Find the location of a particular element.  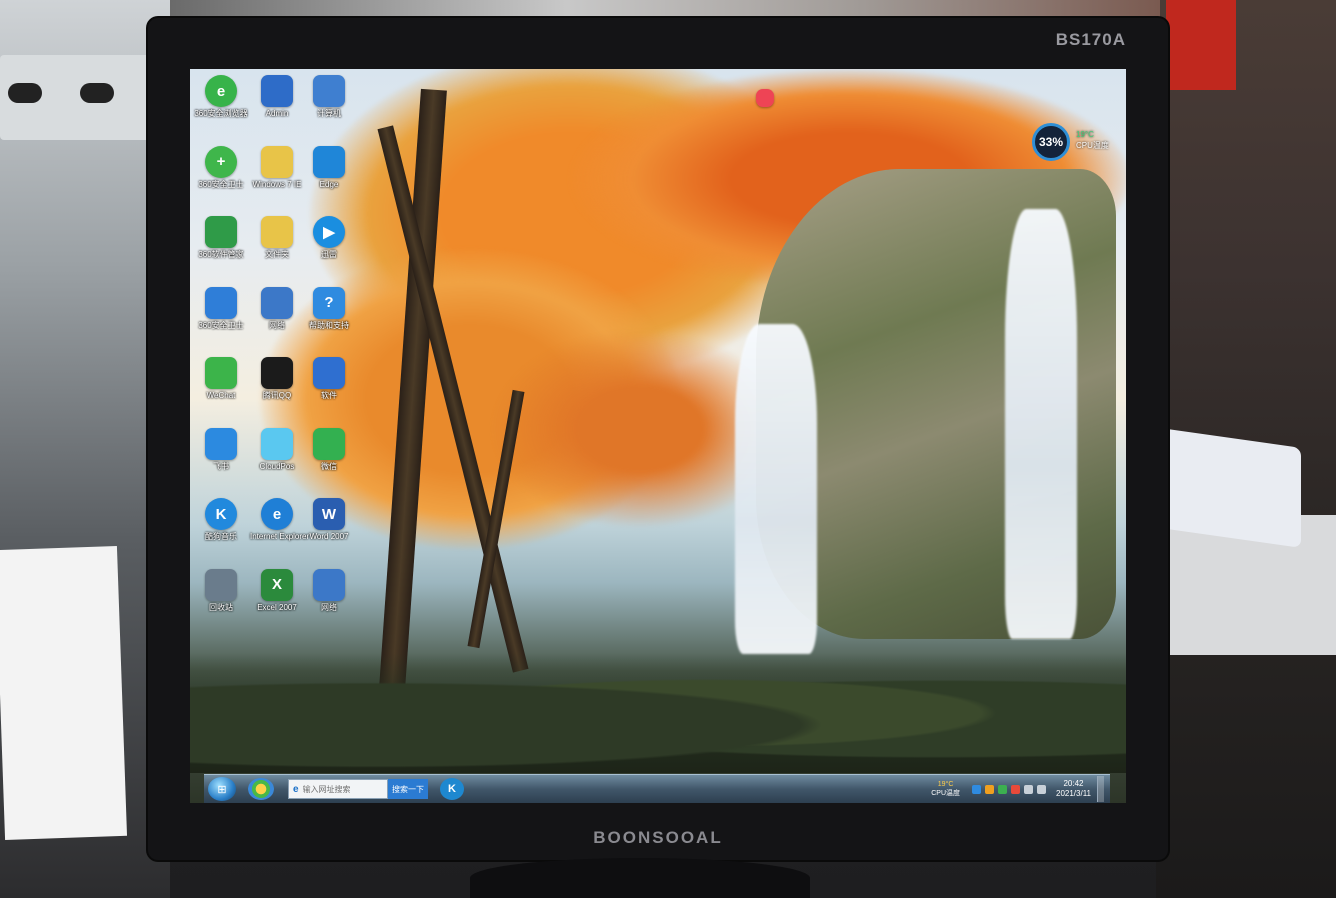

folder-shortcut: Windows 7 IE is located at coordinates (277, 167).